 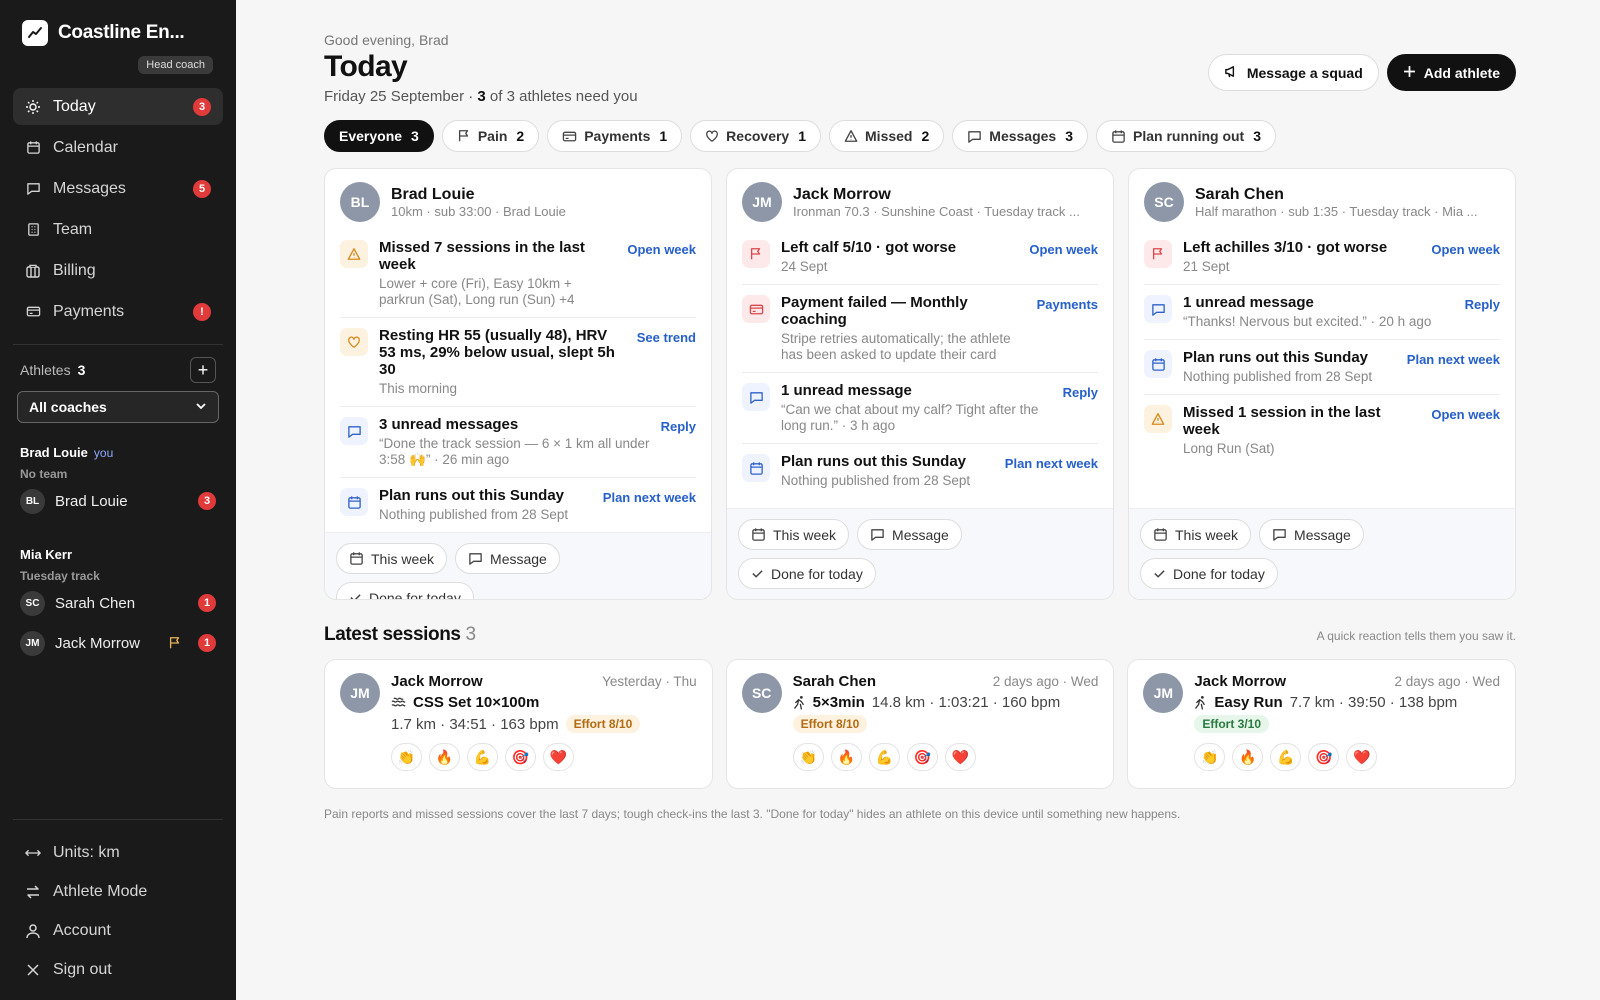 What do you see at coordinates (118, 188) in the screenshot?
I see `nav-item-messages: Messages 5` at bounding box center [118, 188].